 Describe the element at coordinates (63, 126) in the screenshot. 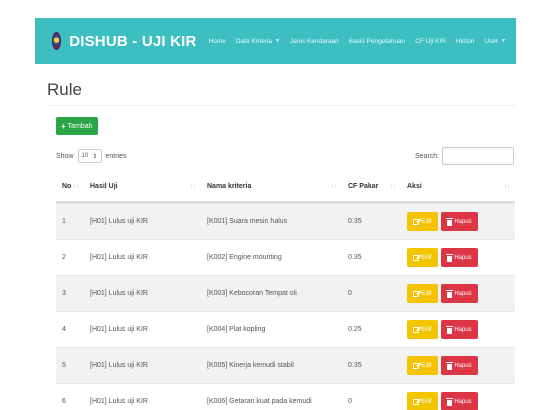

I see `plus-icon: +` at that location.